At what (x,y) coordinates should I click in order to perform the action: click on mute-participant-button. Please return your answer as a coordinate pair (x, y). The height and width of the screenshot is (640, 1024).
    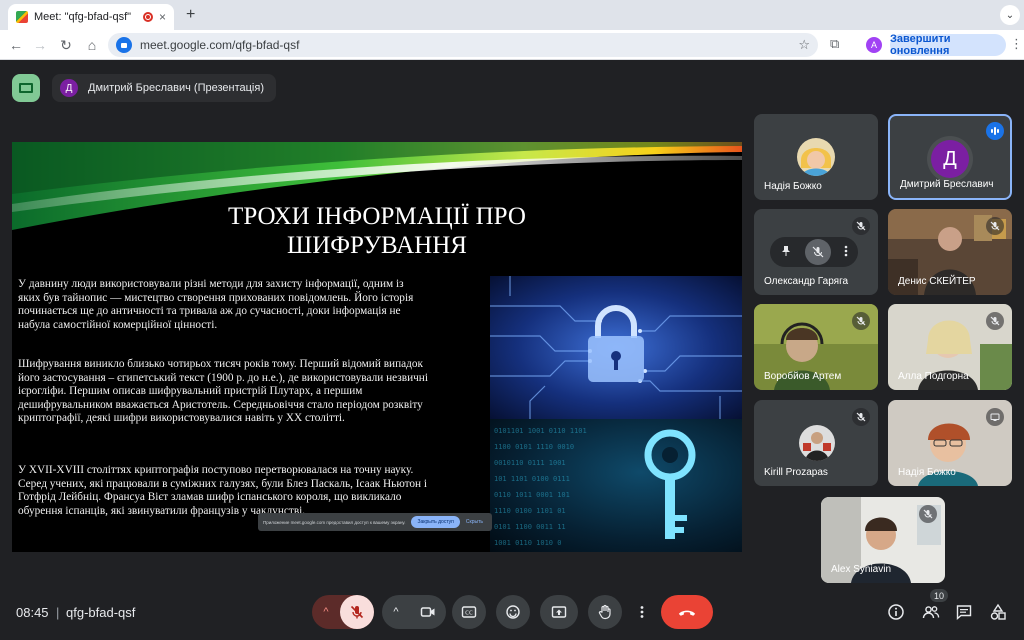
    Looking at the image, I should click on (817, 252).